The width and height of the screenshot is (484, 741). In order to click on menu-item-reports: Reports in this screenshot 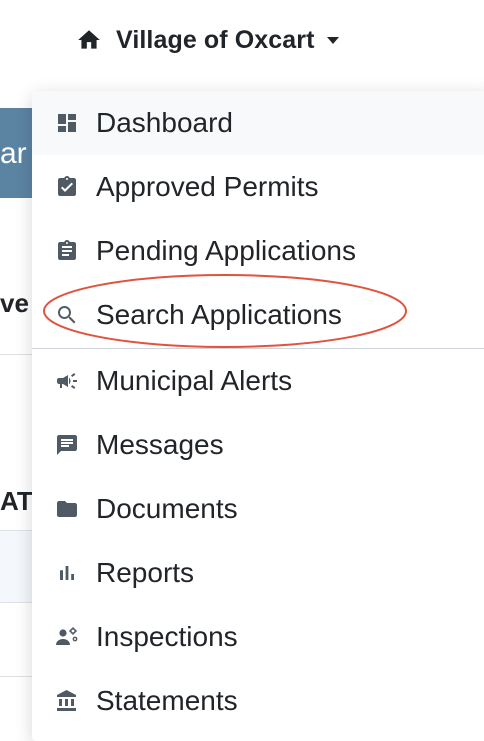, I will do `click(258, 573)`.